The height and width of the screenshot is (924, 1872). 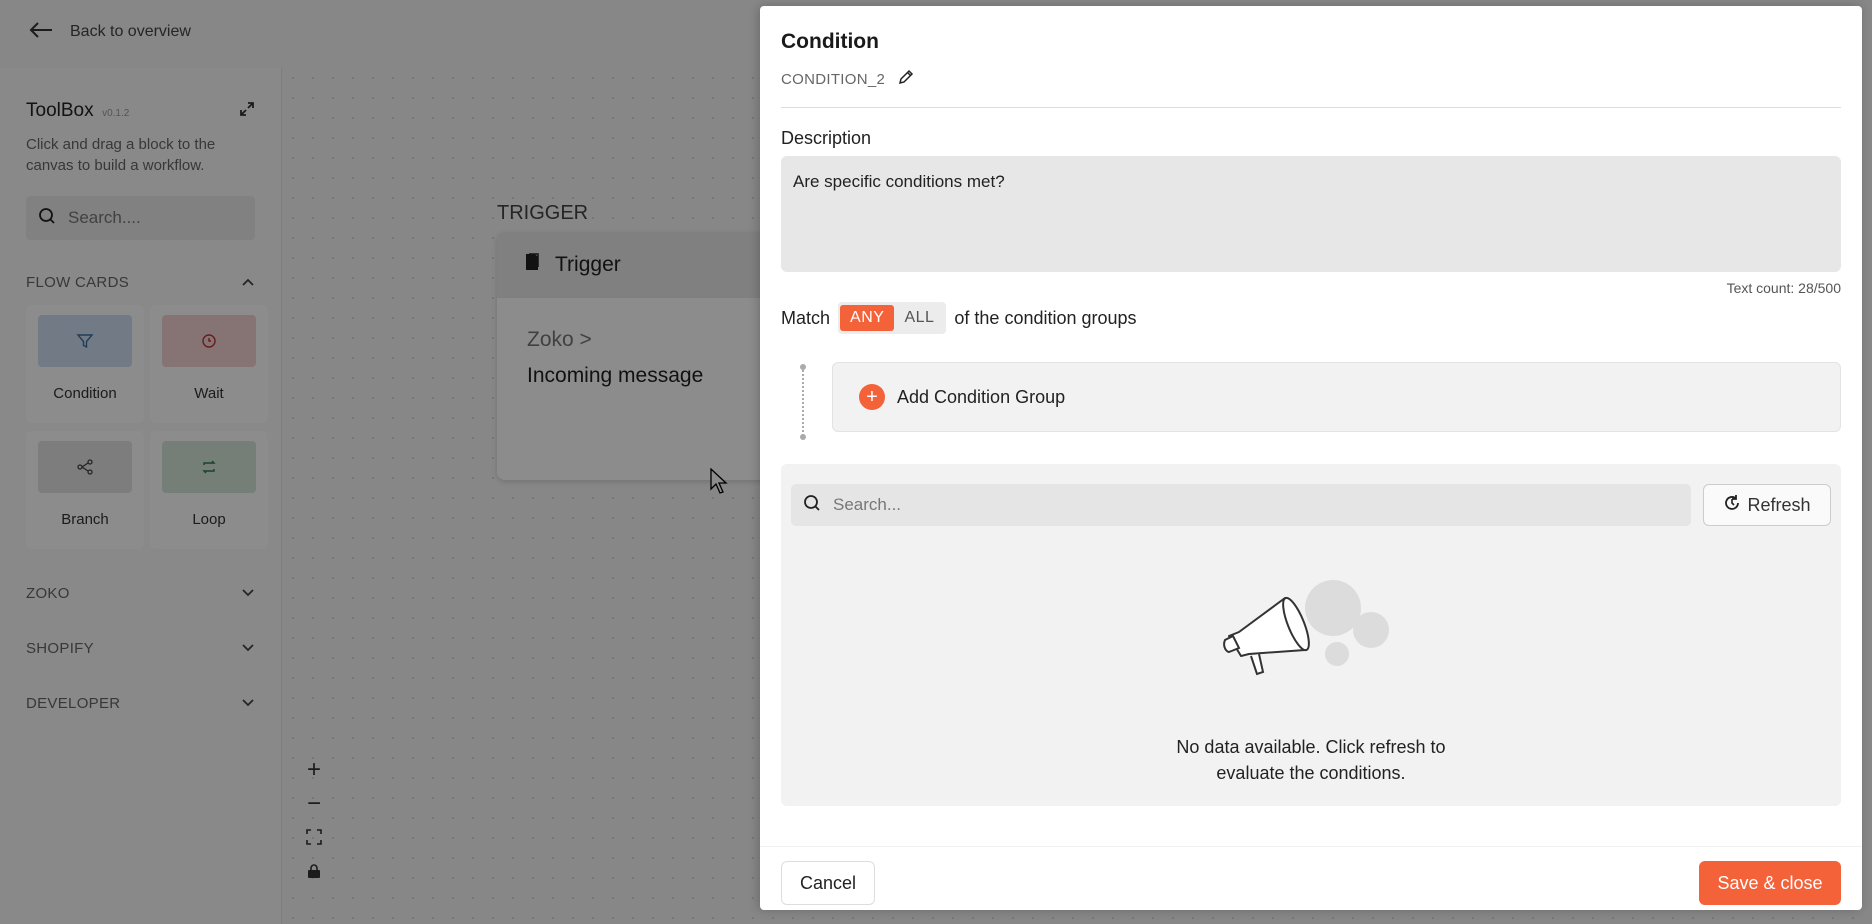 What do you see at coordinates (1233, 505) in the screenshot?
I see `evaluation-search-input` at bounding box center [1233, 505].